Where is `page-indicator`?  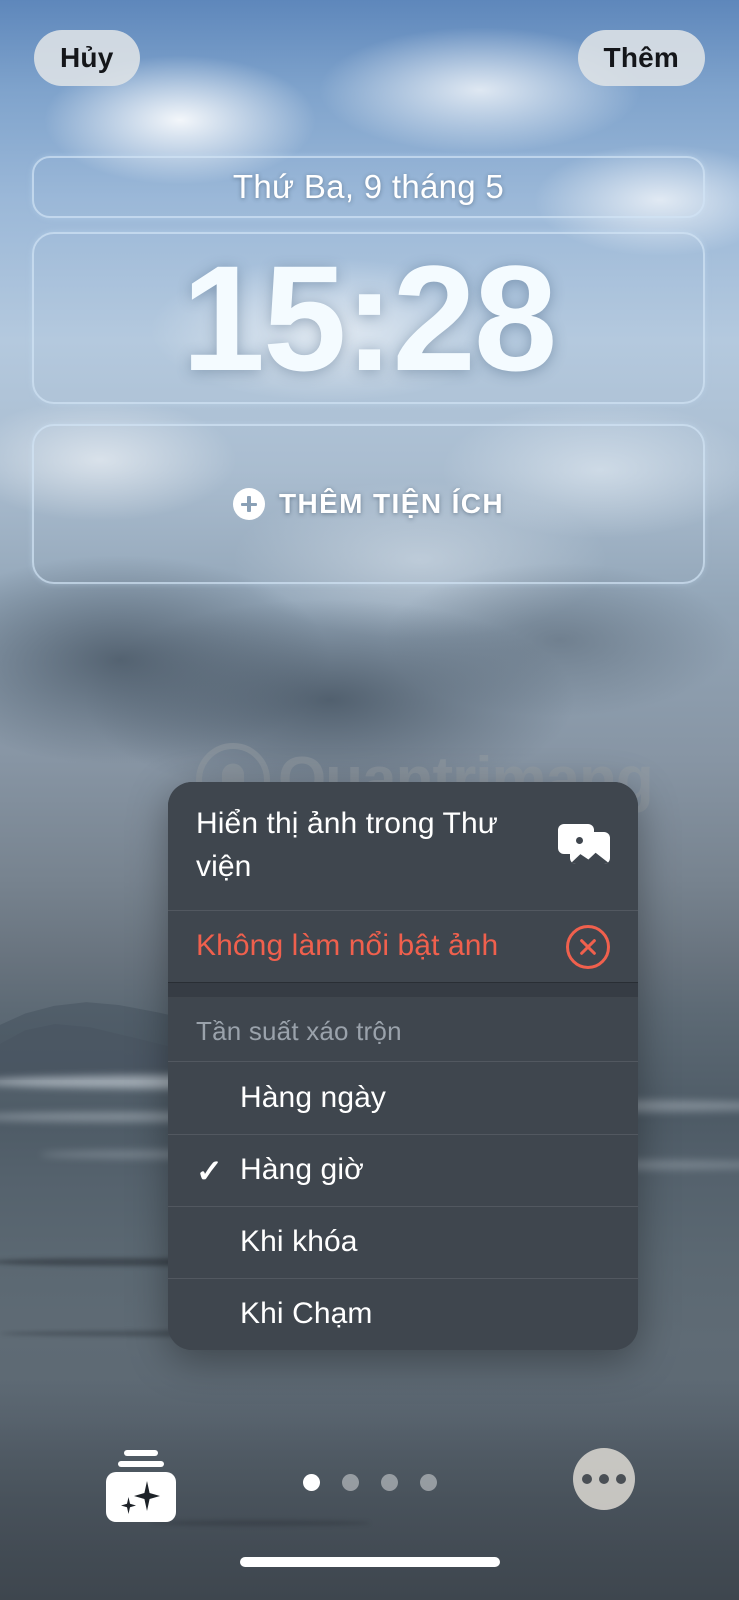 page-indicator is located at coordinates (369, 1482).